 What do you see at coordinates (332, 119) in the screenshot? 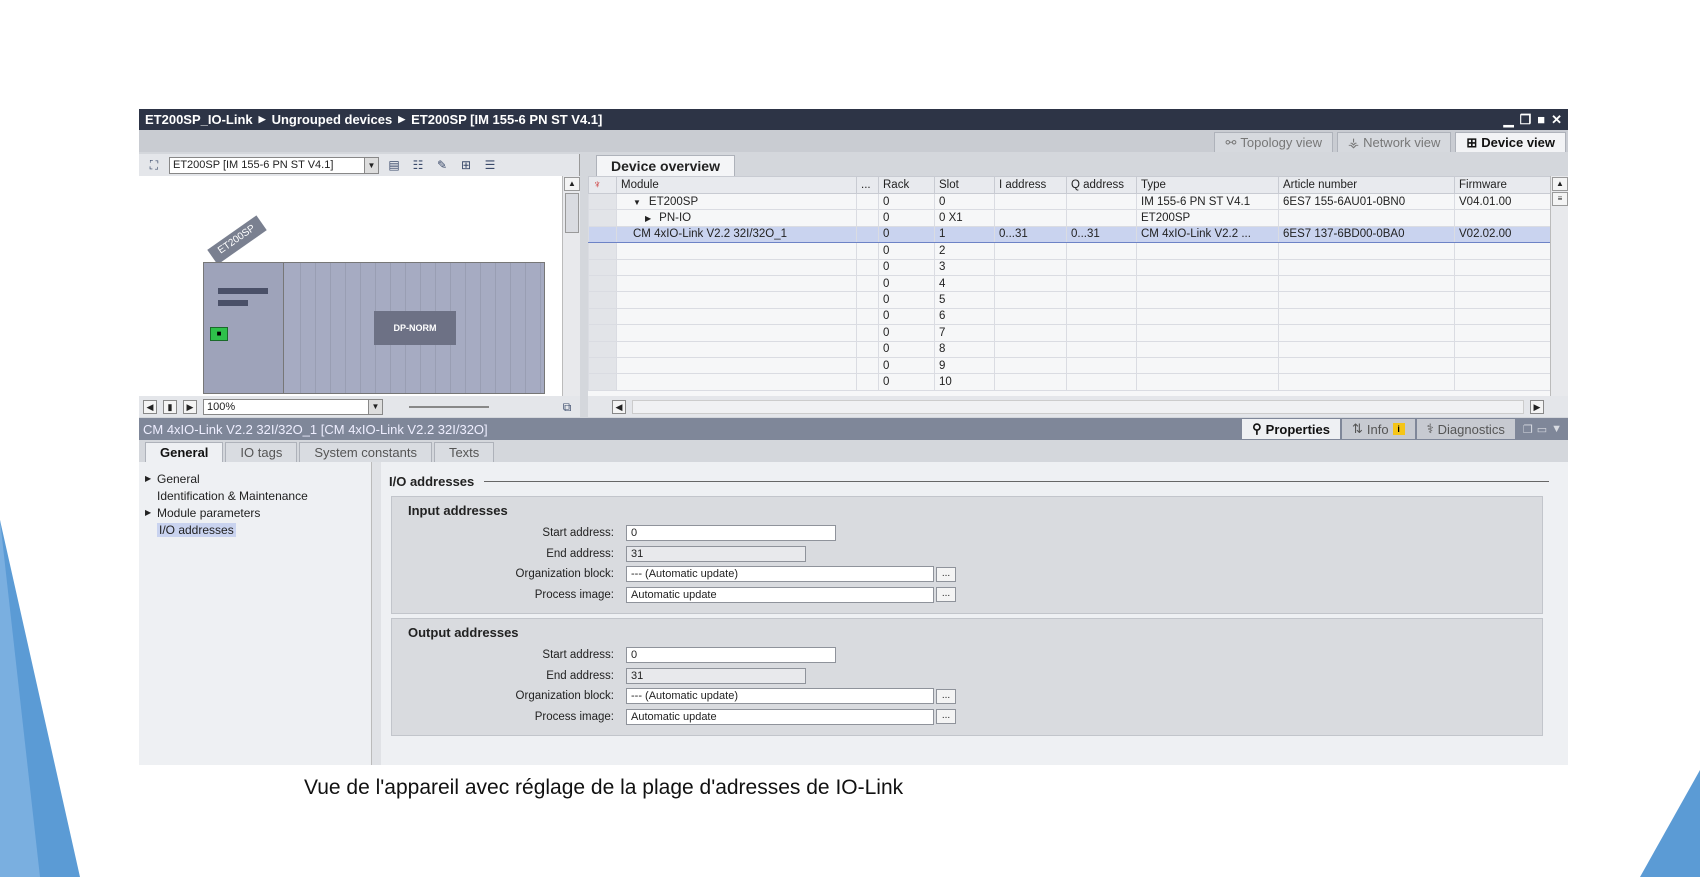
I see `breadcrumb-group: Ungrouped devices` at bounding box center [332, 119].